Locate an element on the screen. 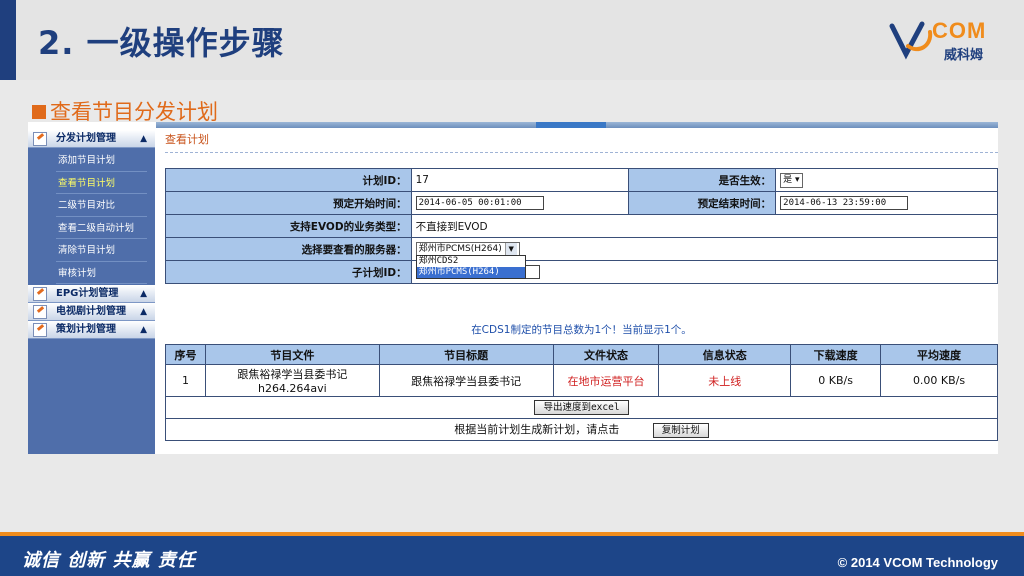 The height and width of the screenshot is (576, 1024). row-info-status: 未上线 is located at coordinates (725, 380).